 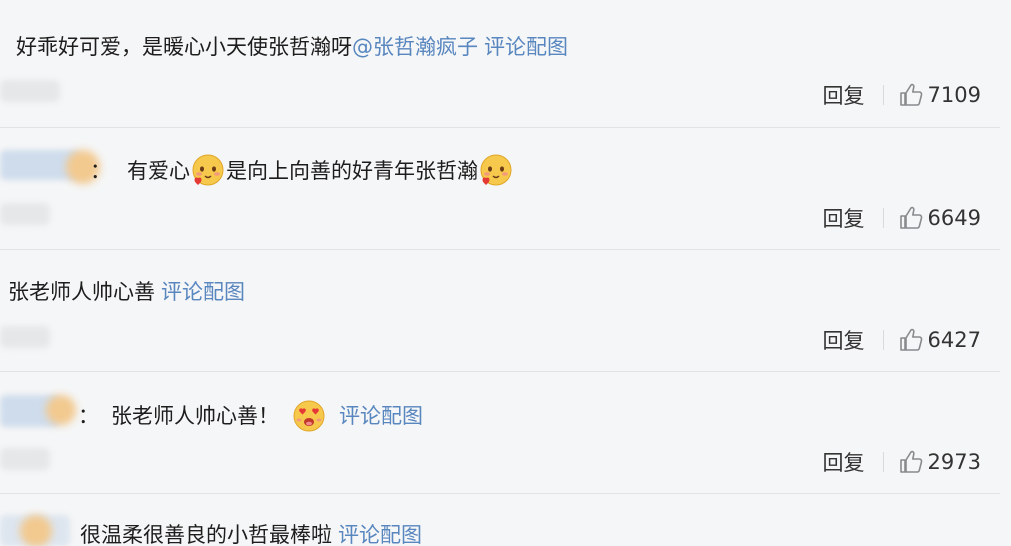 I want to click on comment-text: 有爱心, so click(x=158, y=171).